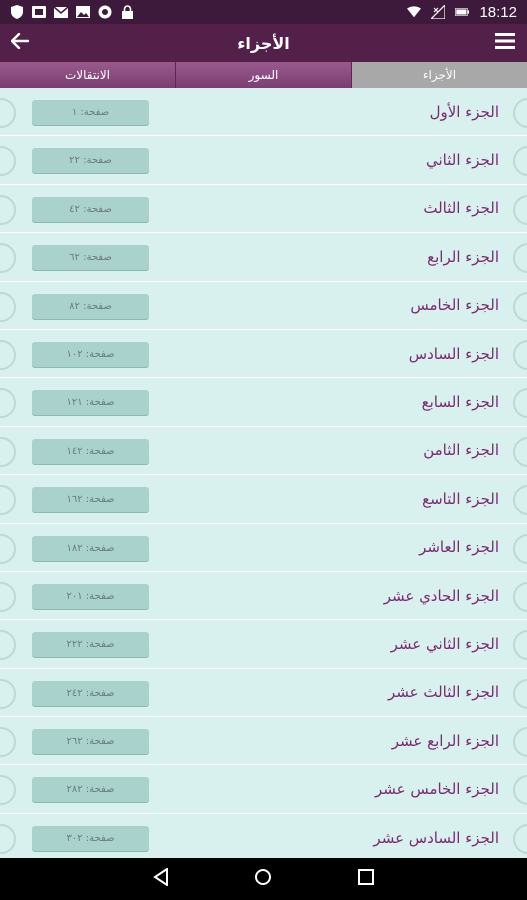 Image resolution: width=527 pixels, height=900 pixels. Describe the element at coordinates (90, 742) in the screenshot. I see `page-button: صفحة: ٢٦٢` at that location.